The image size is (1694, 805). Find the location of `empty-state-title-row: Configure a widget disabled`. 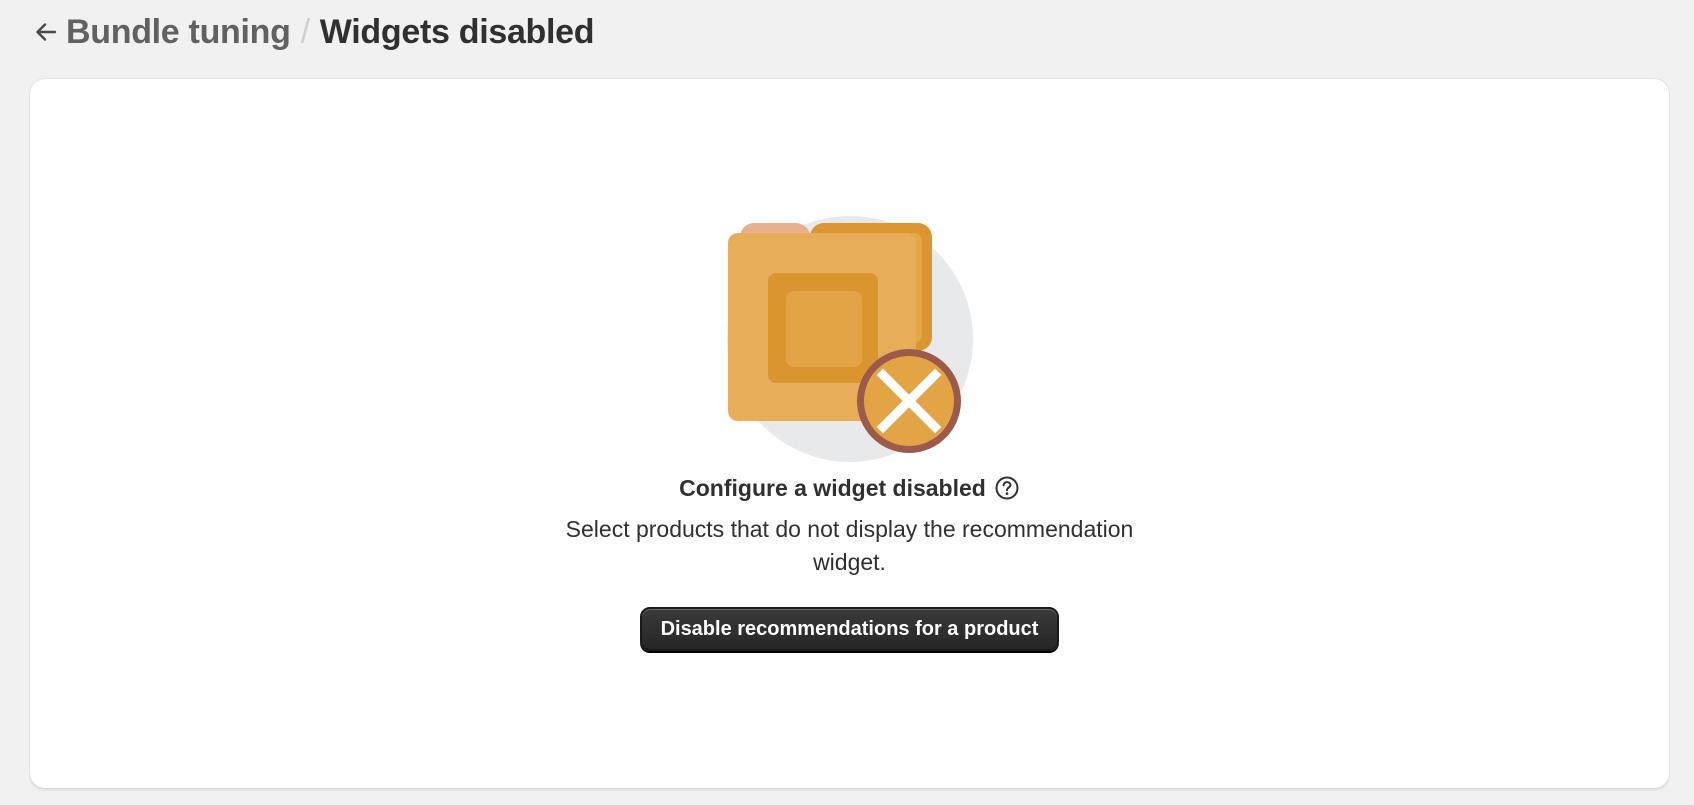

empty-state-title-row: Configure a widget disabled is located at coordinates (849, 488).